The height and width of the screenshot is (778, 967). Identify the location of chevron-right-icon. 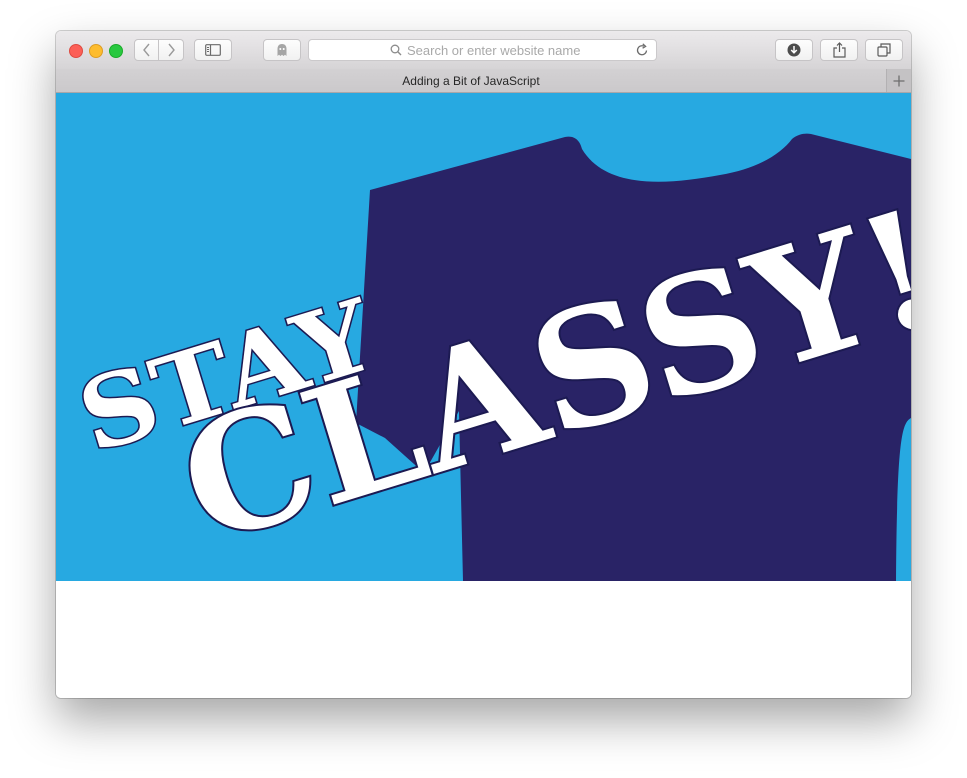
(171, 50).